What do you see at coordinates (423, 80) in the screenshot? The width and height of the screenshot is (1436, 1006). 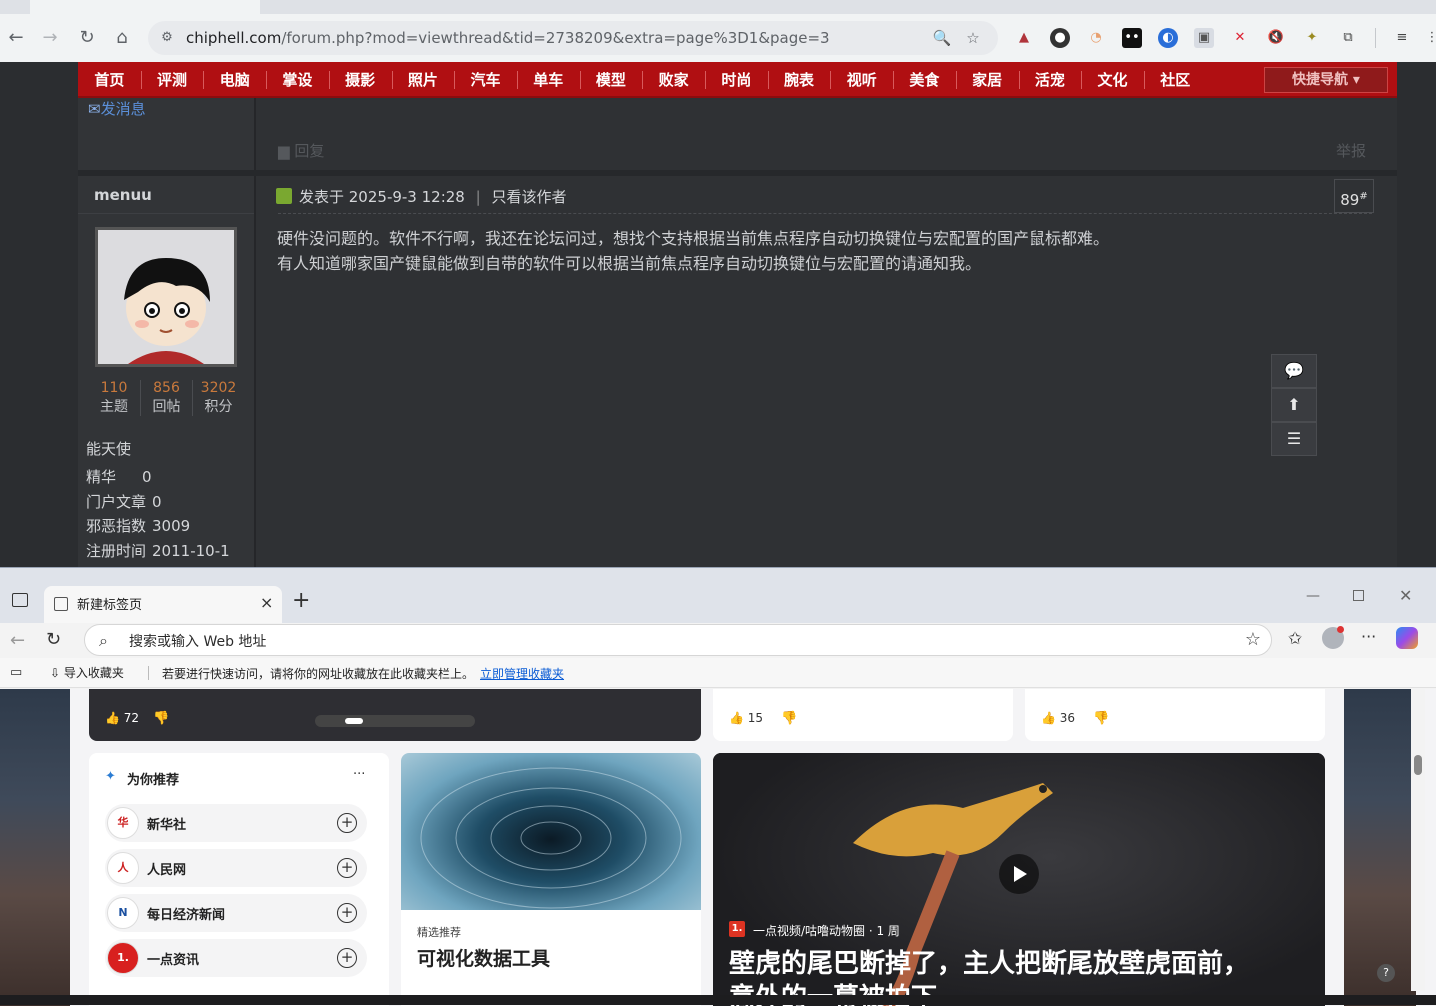 I see `nav-item-5: 照片` at bounding box center [423, 80].